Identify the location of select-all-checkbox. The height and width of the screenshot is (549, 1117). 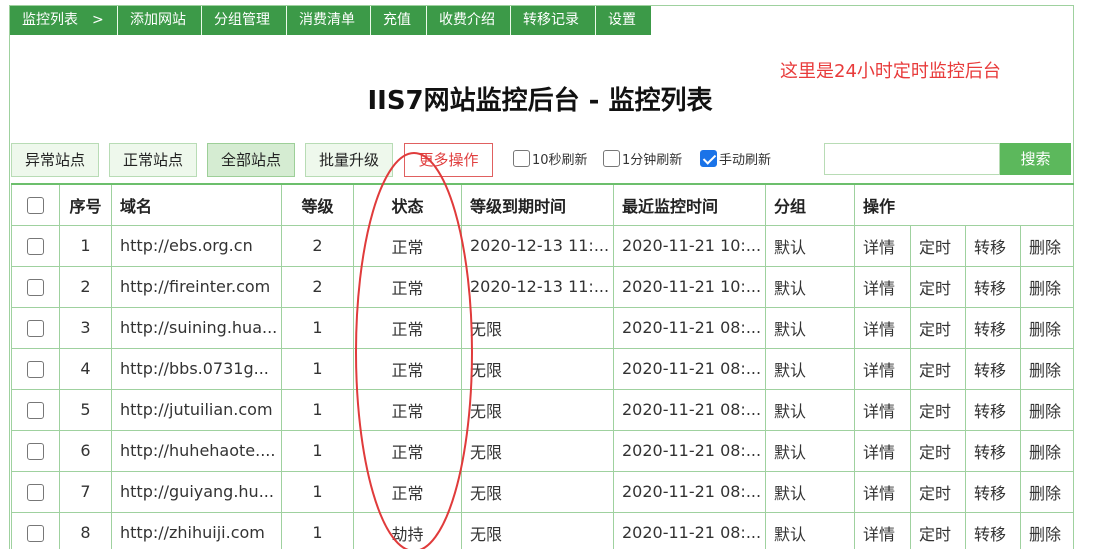
(35, 206).